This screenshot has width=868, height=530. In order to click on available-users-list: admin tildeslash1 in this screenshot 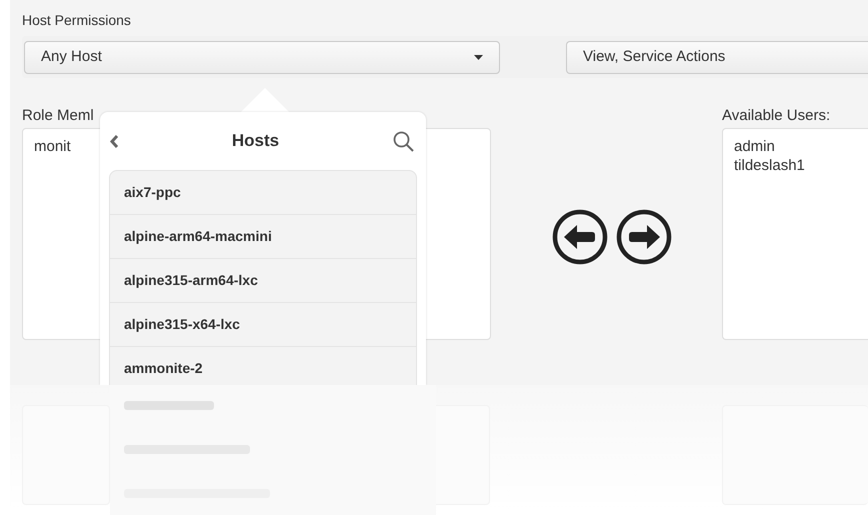, I will do `click(795, 234)`.